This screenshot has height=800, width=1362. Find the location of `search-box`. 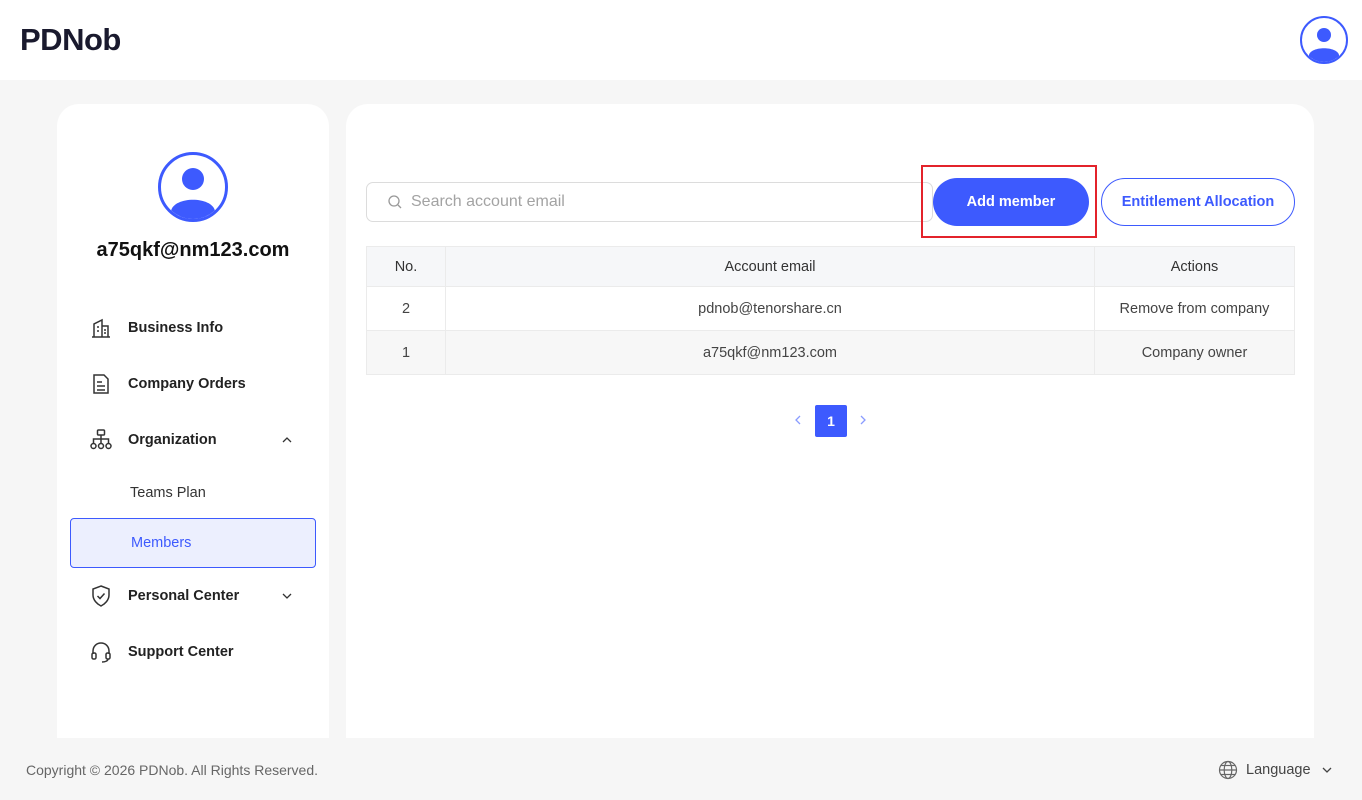

search-box is located at coordinates (649, 202).